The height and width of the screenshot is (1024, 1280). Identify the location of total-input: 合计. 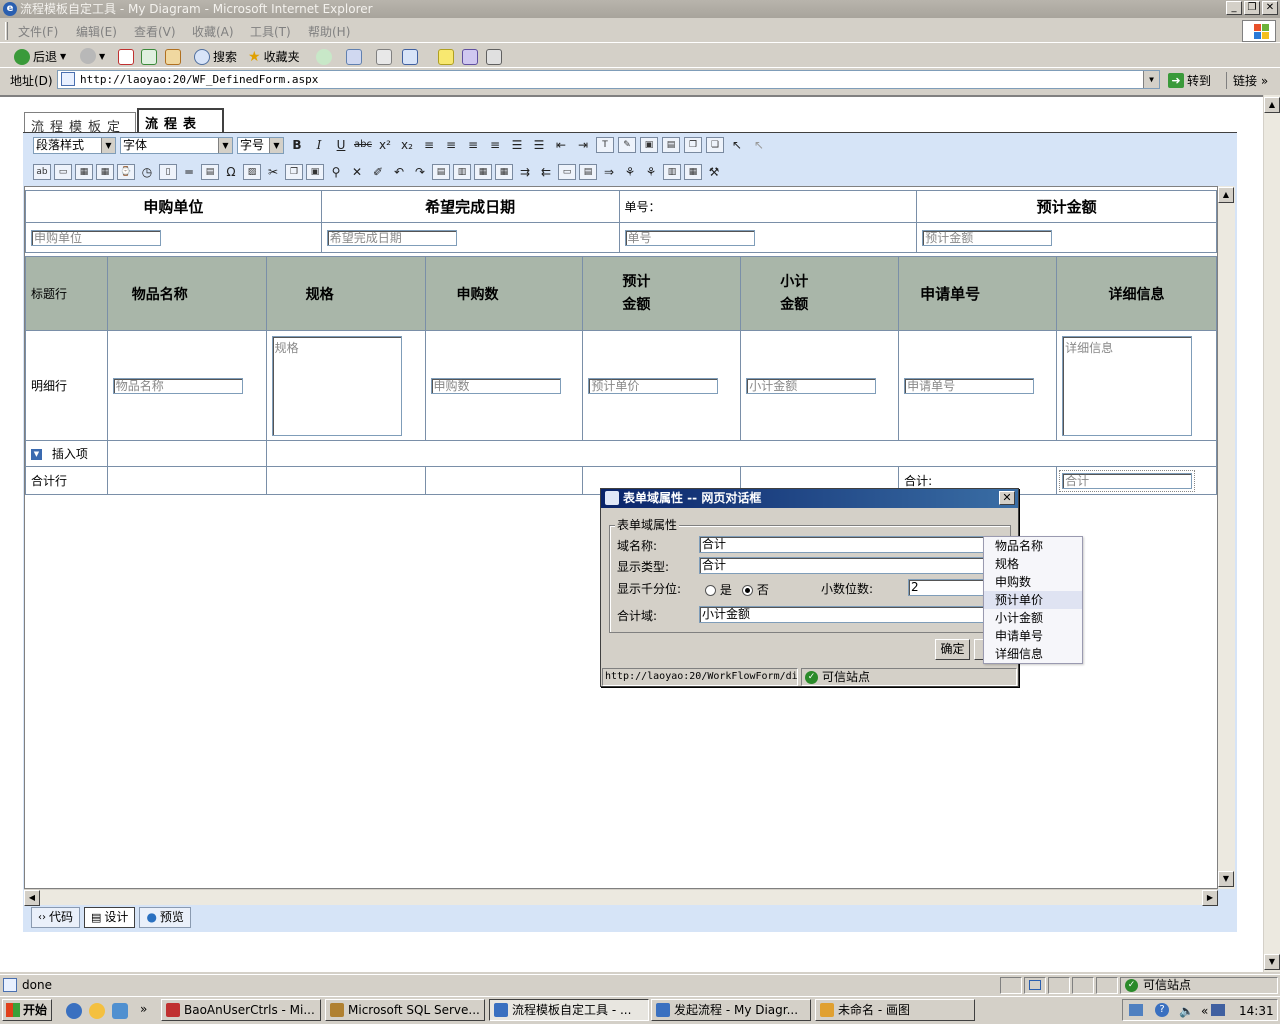
(1127, 480).